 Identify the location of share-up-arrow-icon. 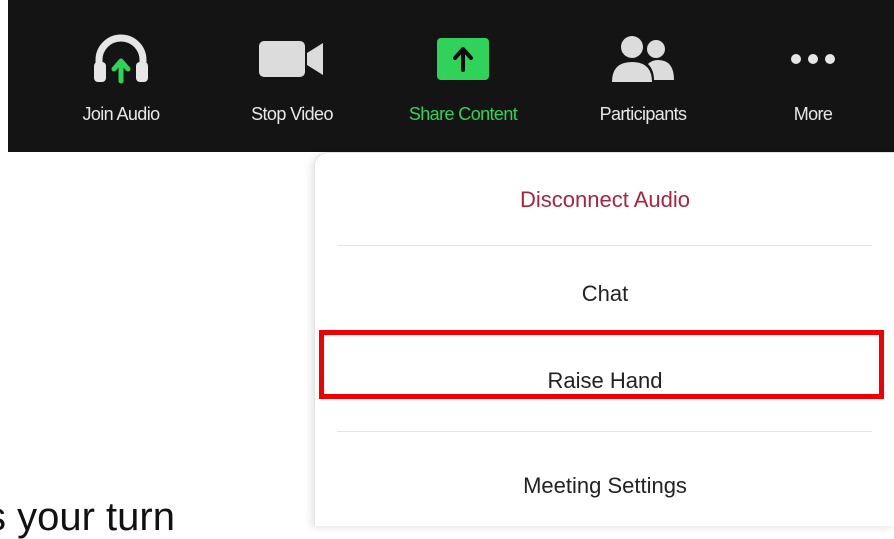
(463, 59).